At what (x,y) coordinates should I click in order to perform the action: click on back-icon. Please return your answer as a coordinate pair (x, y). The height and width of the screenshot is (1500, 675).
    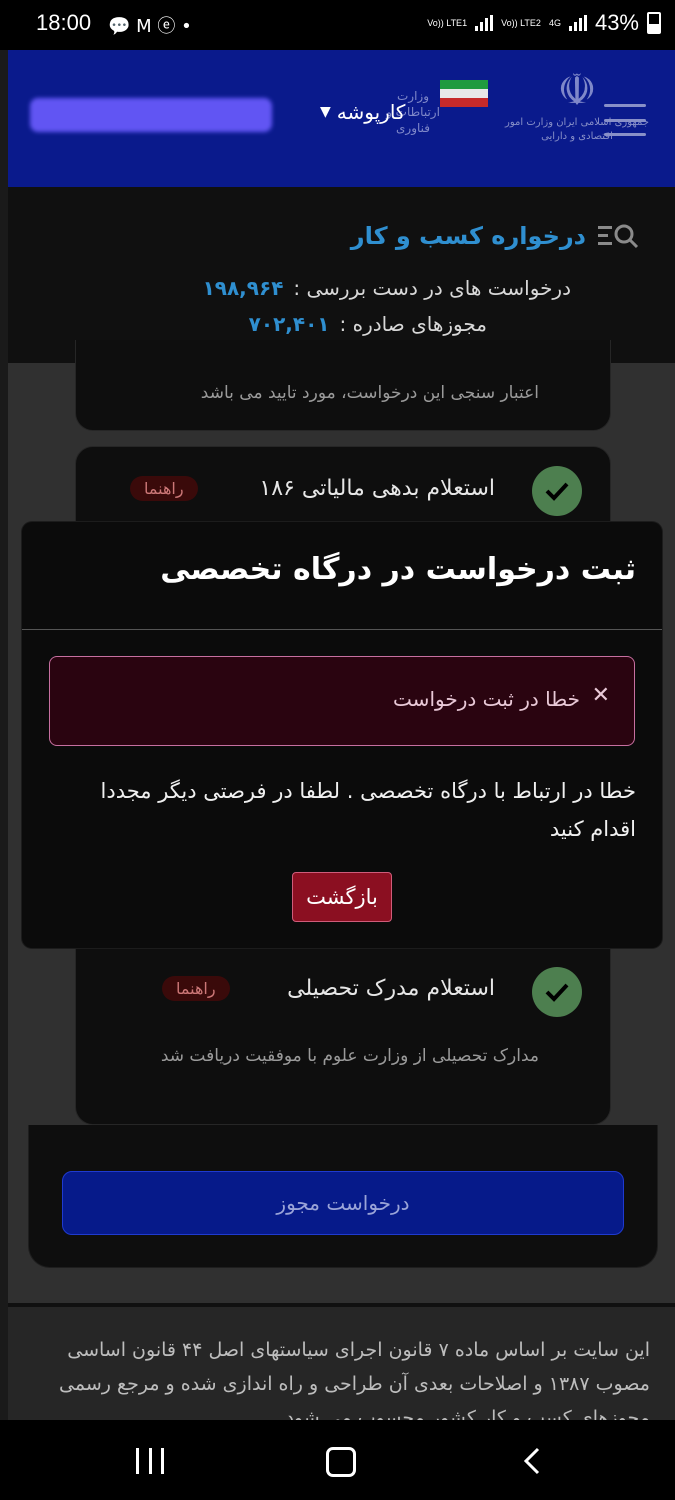
    Looking at the image, I should click on (533, 1461).